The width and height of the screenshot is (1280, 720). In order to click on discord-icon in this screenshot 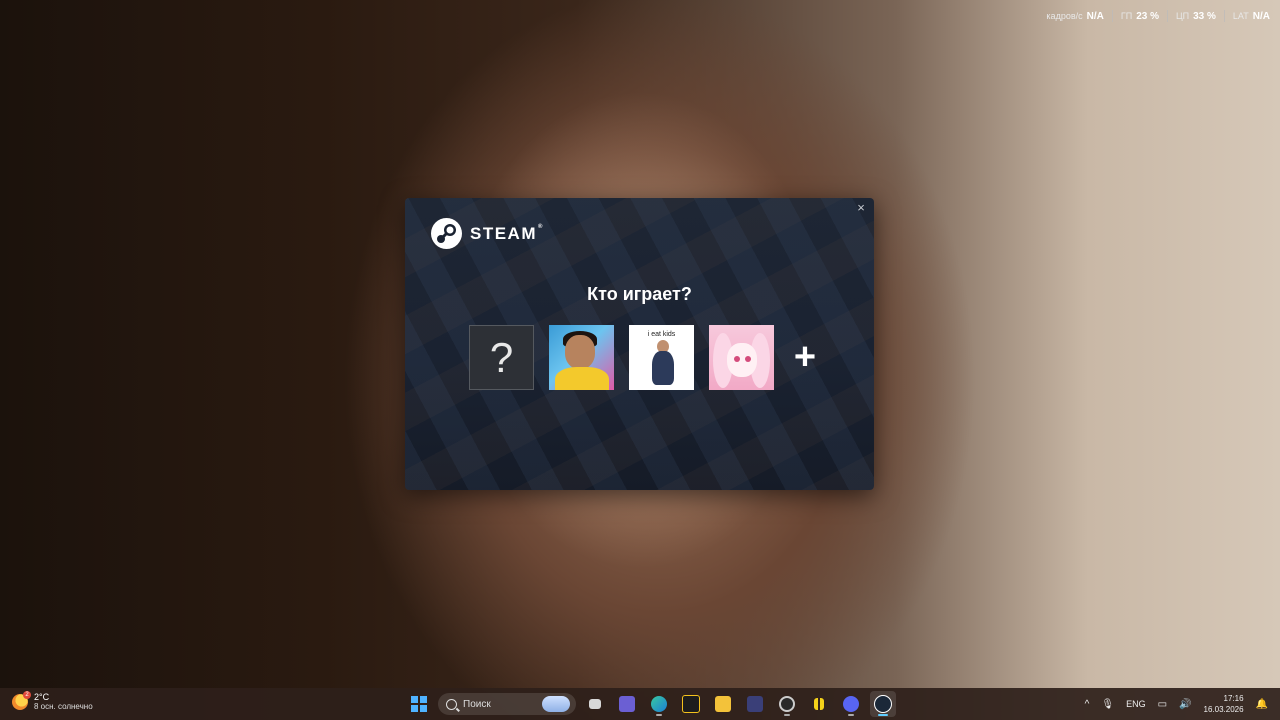, I will do `click(851, 704)`.